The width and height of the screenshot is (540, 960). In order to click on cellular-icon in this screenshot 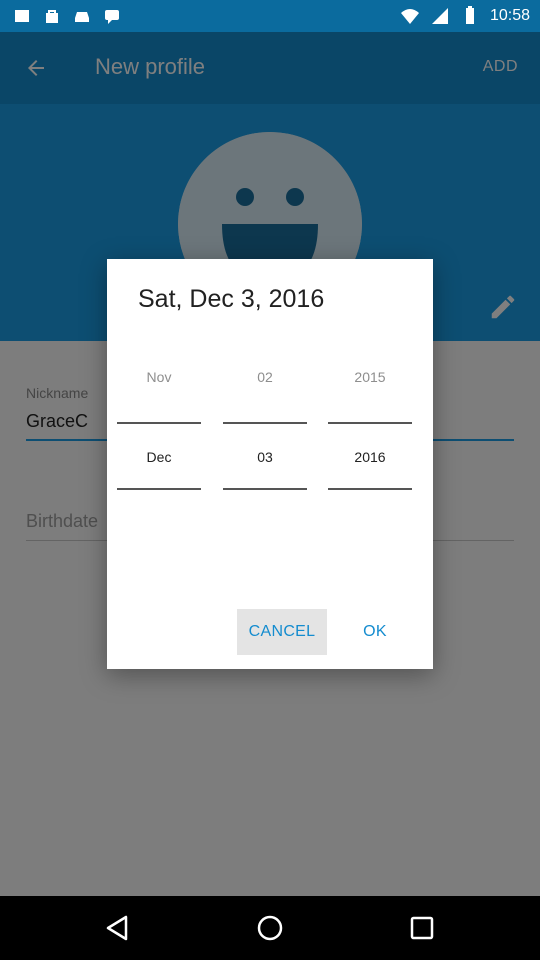, I will do `click(439, 16)`.